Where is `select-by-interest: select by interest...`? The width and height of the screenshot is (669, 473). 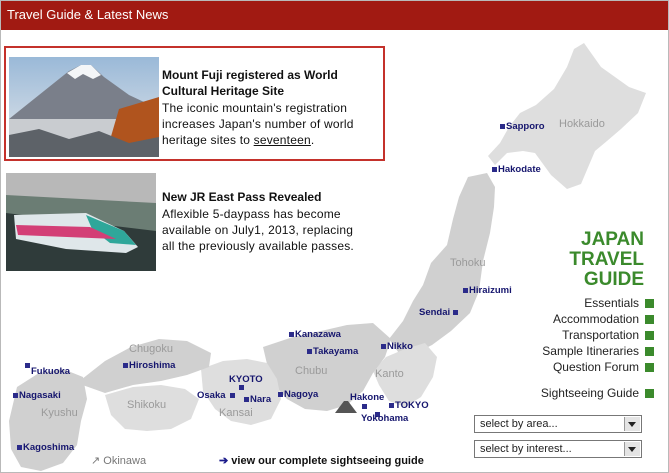 select-by-interest: select by interest... is located at coordinates (558, 449).